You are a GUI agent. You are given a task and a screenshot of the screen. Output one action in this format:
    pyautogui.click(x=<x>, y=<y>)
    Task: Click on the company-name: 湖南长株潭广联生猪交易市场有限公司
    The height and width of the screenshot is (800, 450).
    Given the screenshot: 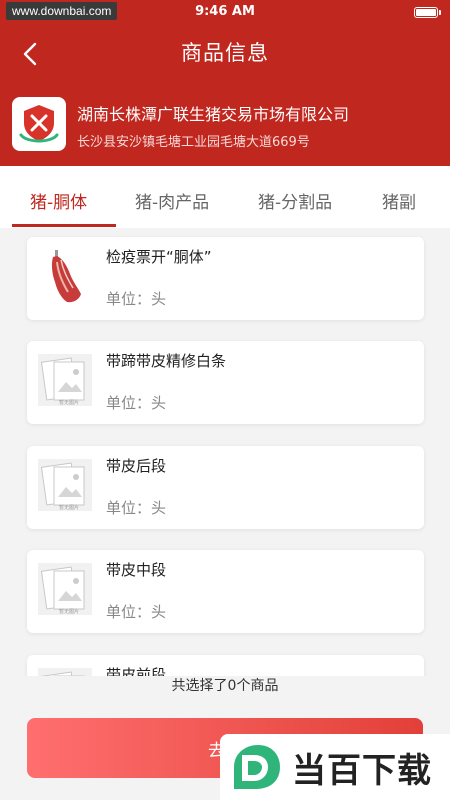 What is the action you would take?
    pyautogui.click(x=213, y=114)
    